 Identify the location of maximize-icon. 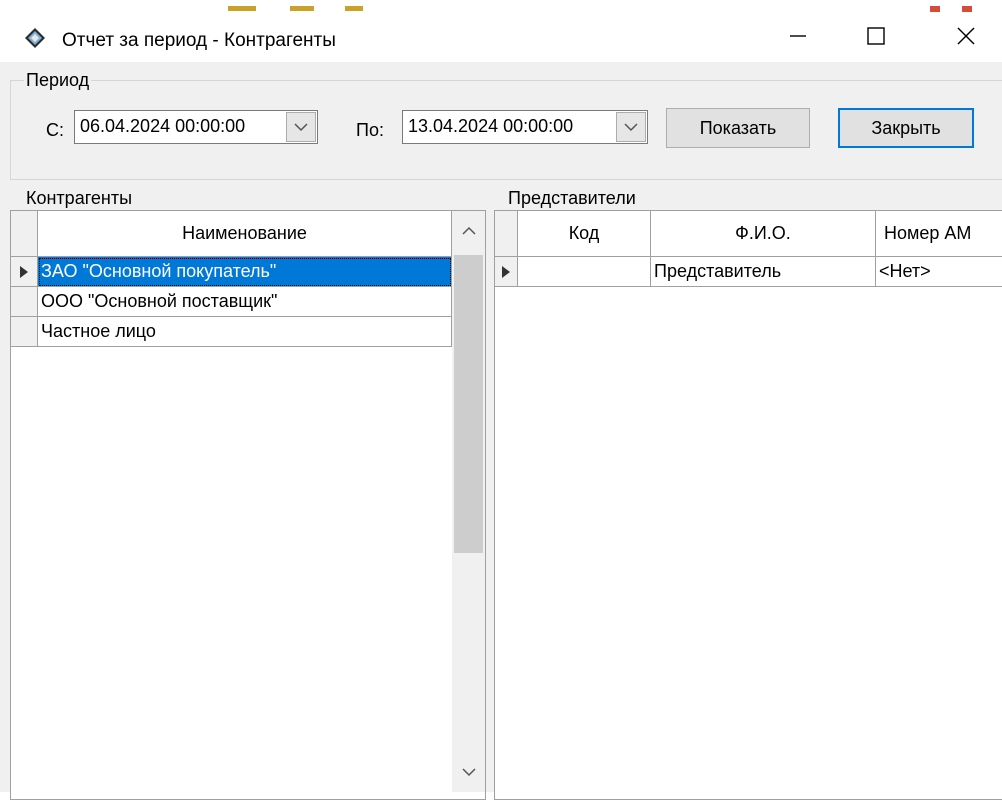
(876, 36).